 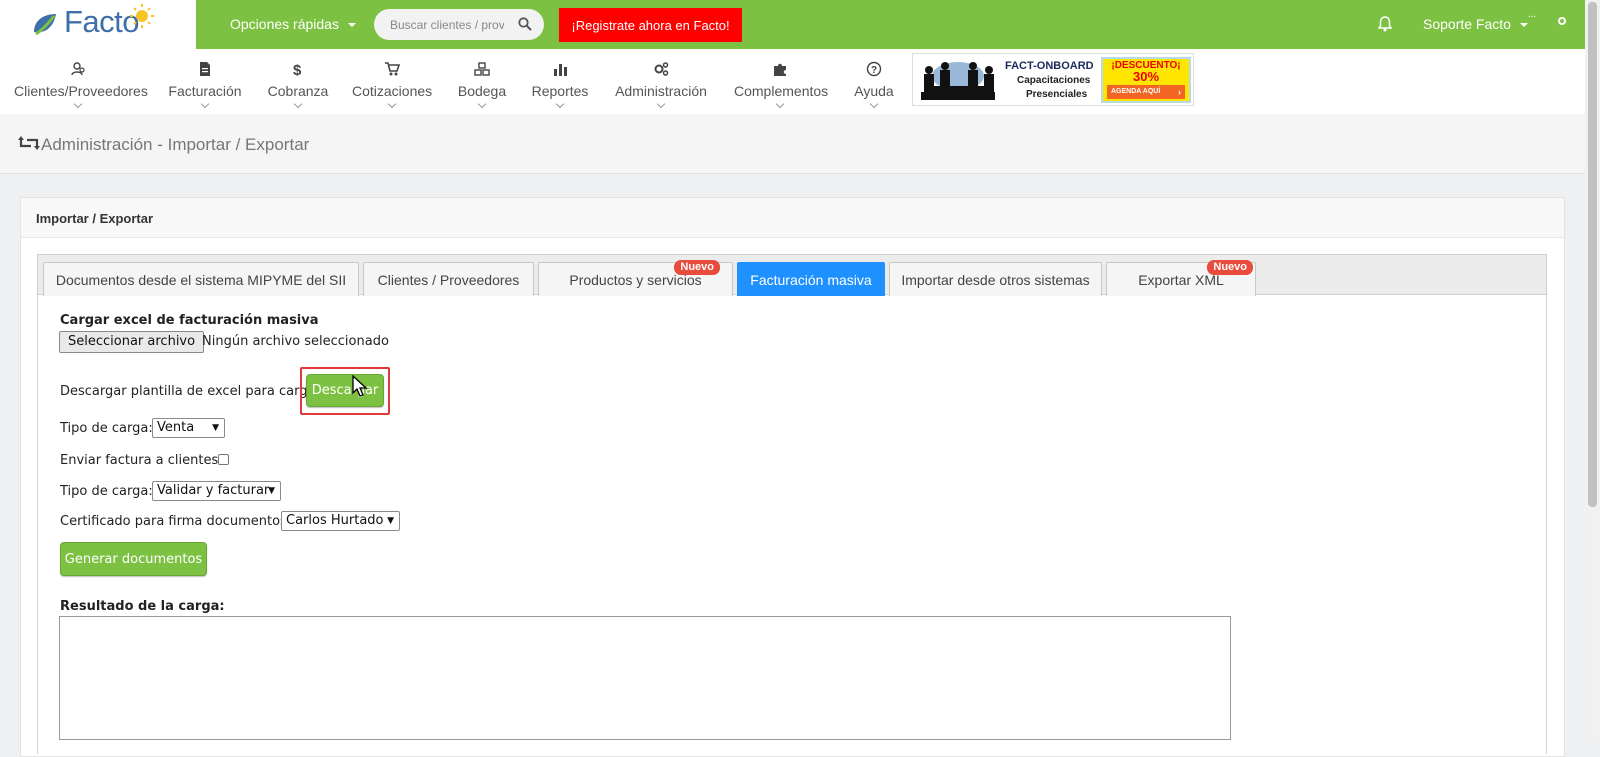 I want to click on result-label: Resultado de la carga:, so click(x=142, y=606).